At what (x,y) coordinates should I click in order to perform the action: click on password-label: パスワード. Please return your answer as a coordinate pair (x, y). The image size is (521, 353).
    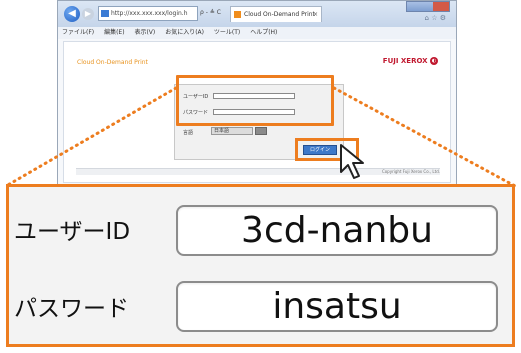
    Looking at the image, I should click on (71, 309).